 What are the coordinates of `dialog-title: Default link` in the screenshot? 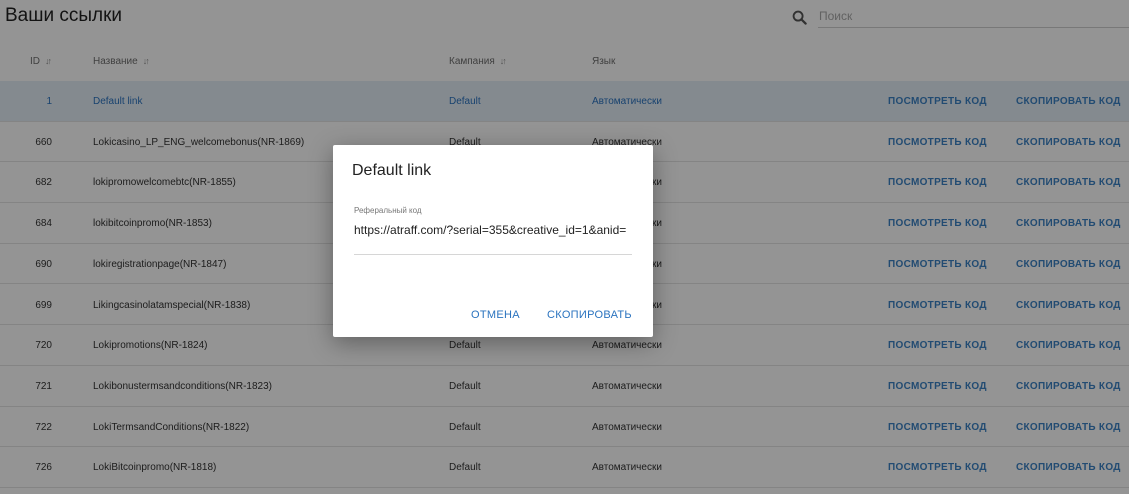 It's located at (392, 170).